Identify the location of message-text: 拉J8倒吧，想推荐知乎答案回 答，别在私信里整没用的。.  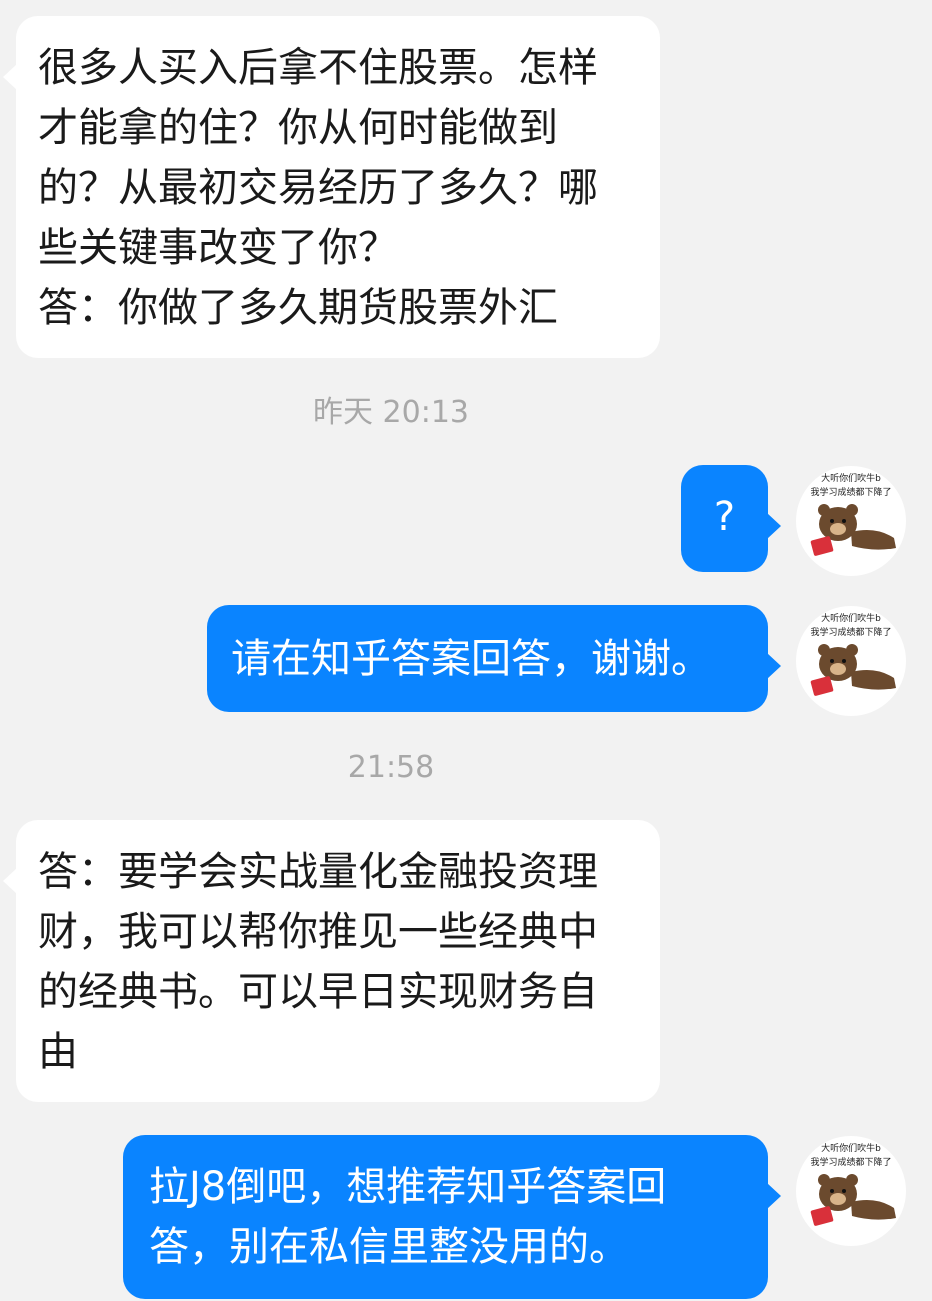
(408, 1217).